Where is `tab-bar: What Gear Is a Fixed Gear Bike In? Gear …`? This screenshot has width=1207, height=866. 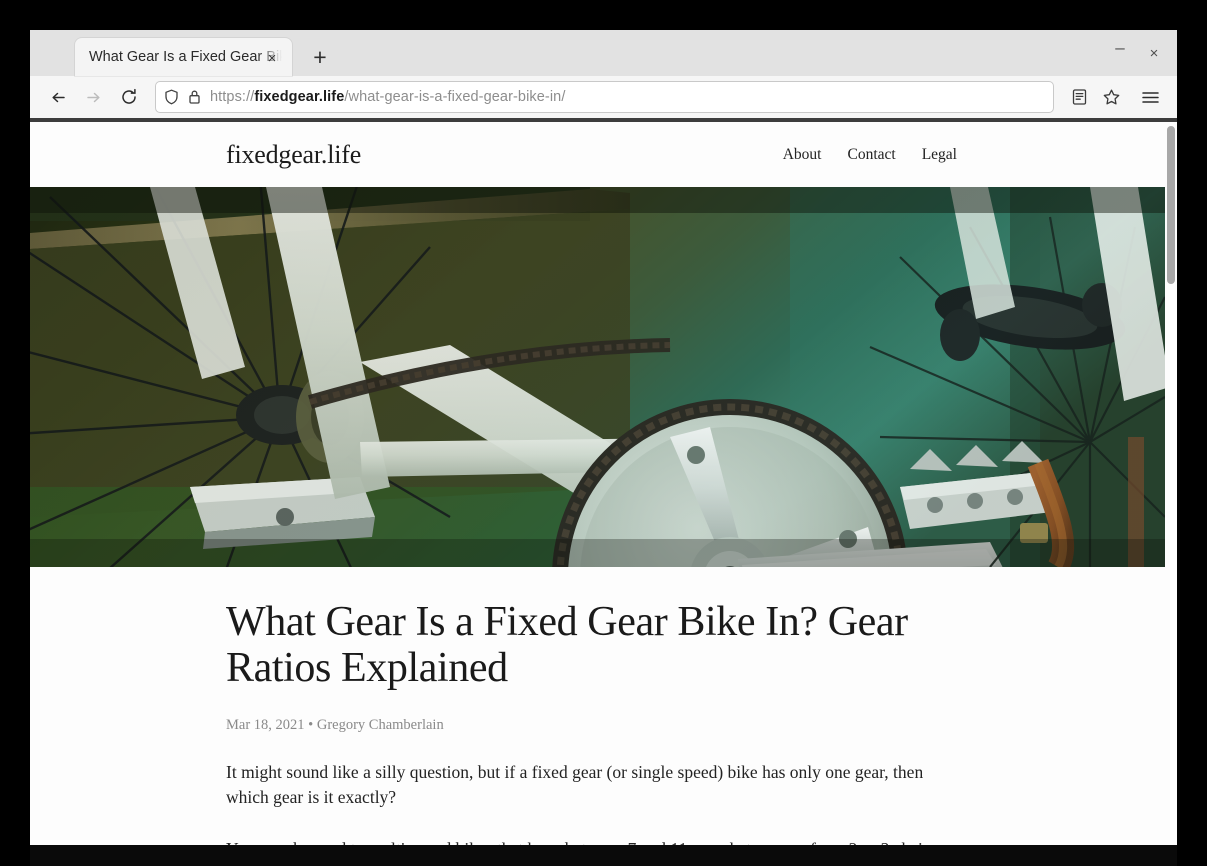
tab-bar: What Gear Is a Fixed Gear Bike In? Gear … is located at coordinates (603, 53).